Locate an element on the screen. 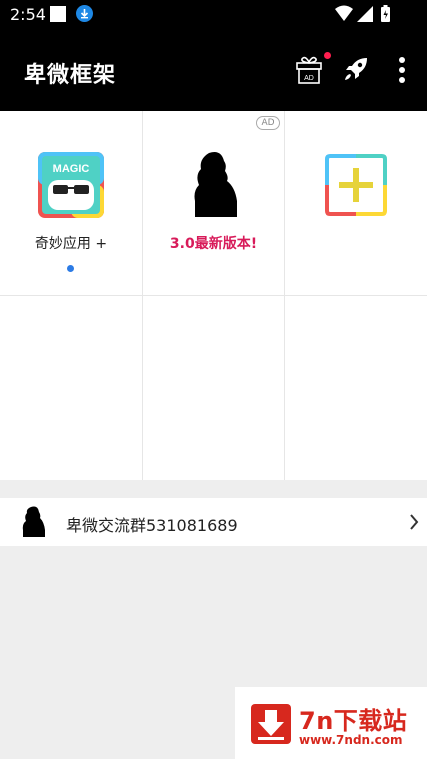 The image size is (427, 759). cell-label-latest: 3.0最新版本! is located at coordinates (213, 244).